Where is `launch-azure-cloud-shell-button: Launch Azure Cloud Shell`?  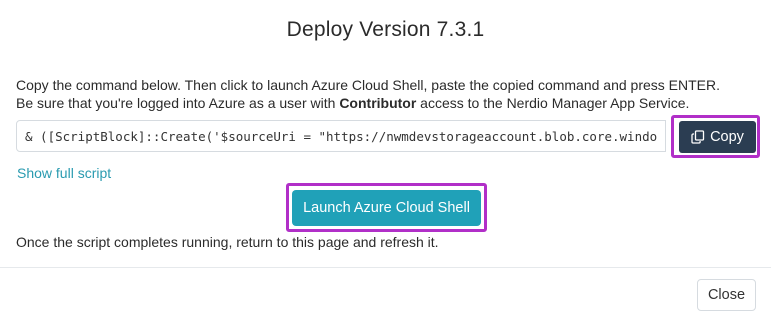
launch-azure-cloud-shell-button: Launch Azure Cloud Shell is located at coordinates (386, 208).